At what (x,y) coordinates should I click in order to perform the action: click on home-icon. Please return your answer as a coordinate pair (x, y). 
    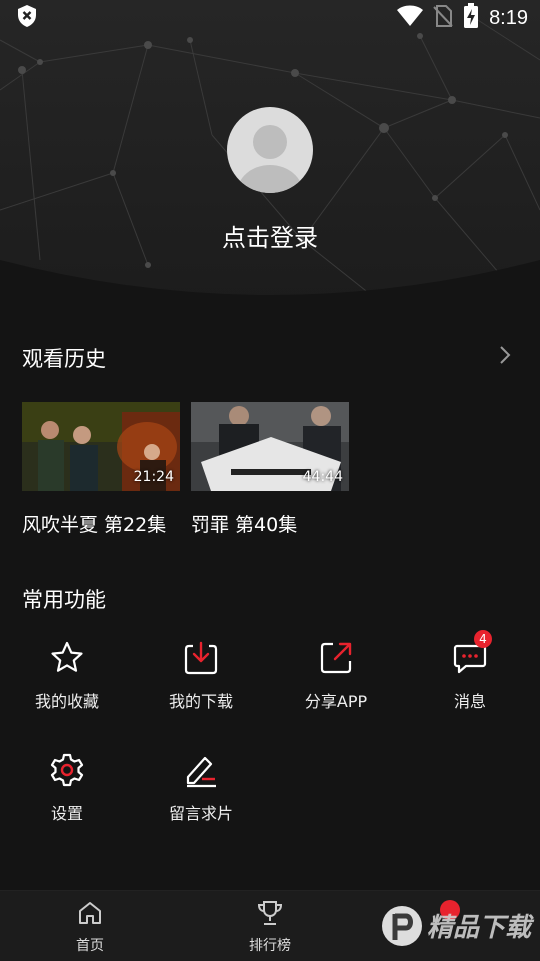
    Looking at the image, I should click on (90, 915).